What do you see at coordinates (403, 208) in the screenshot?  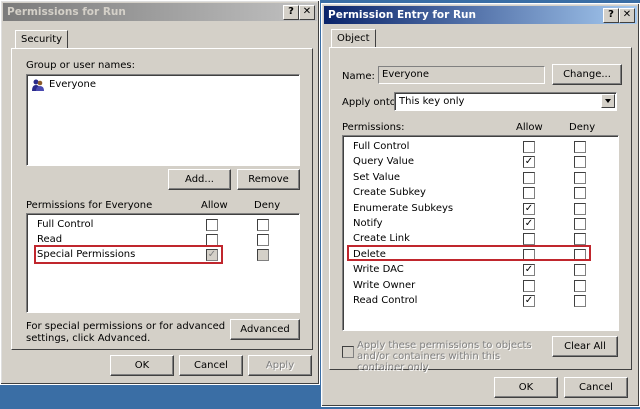 I see `perm-entry-name: Enumerate Subkeys` at bounding box center [403, 208].